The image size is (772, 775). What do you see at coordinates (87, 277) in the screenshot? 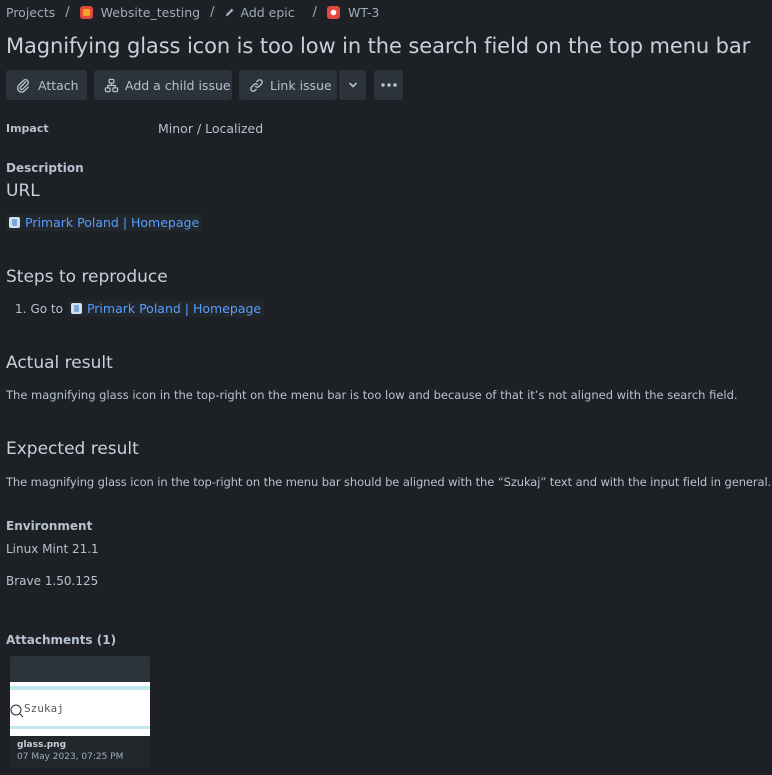
I see `steps-heading: Steps to reproduce` at bounding box center [87, 277].